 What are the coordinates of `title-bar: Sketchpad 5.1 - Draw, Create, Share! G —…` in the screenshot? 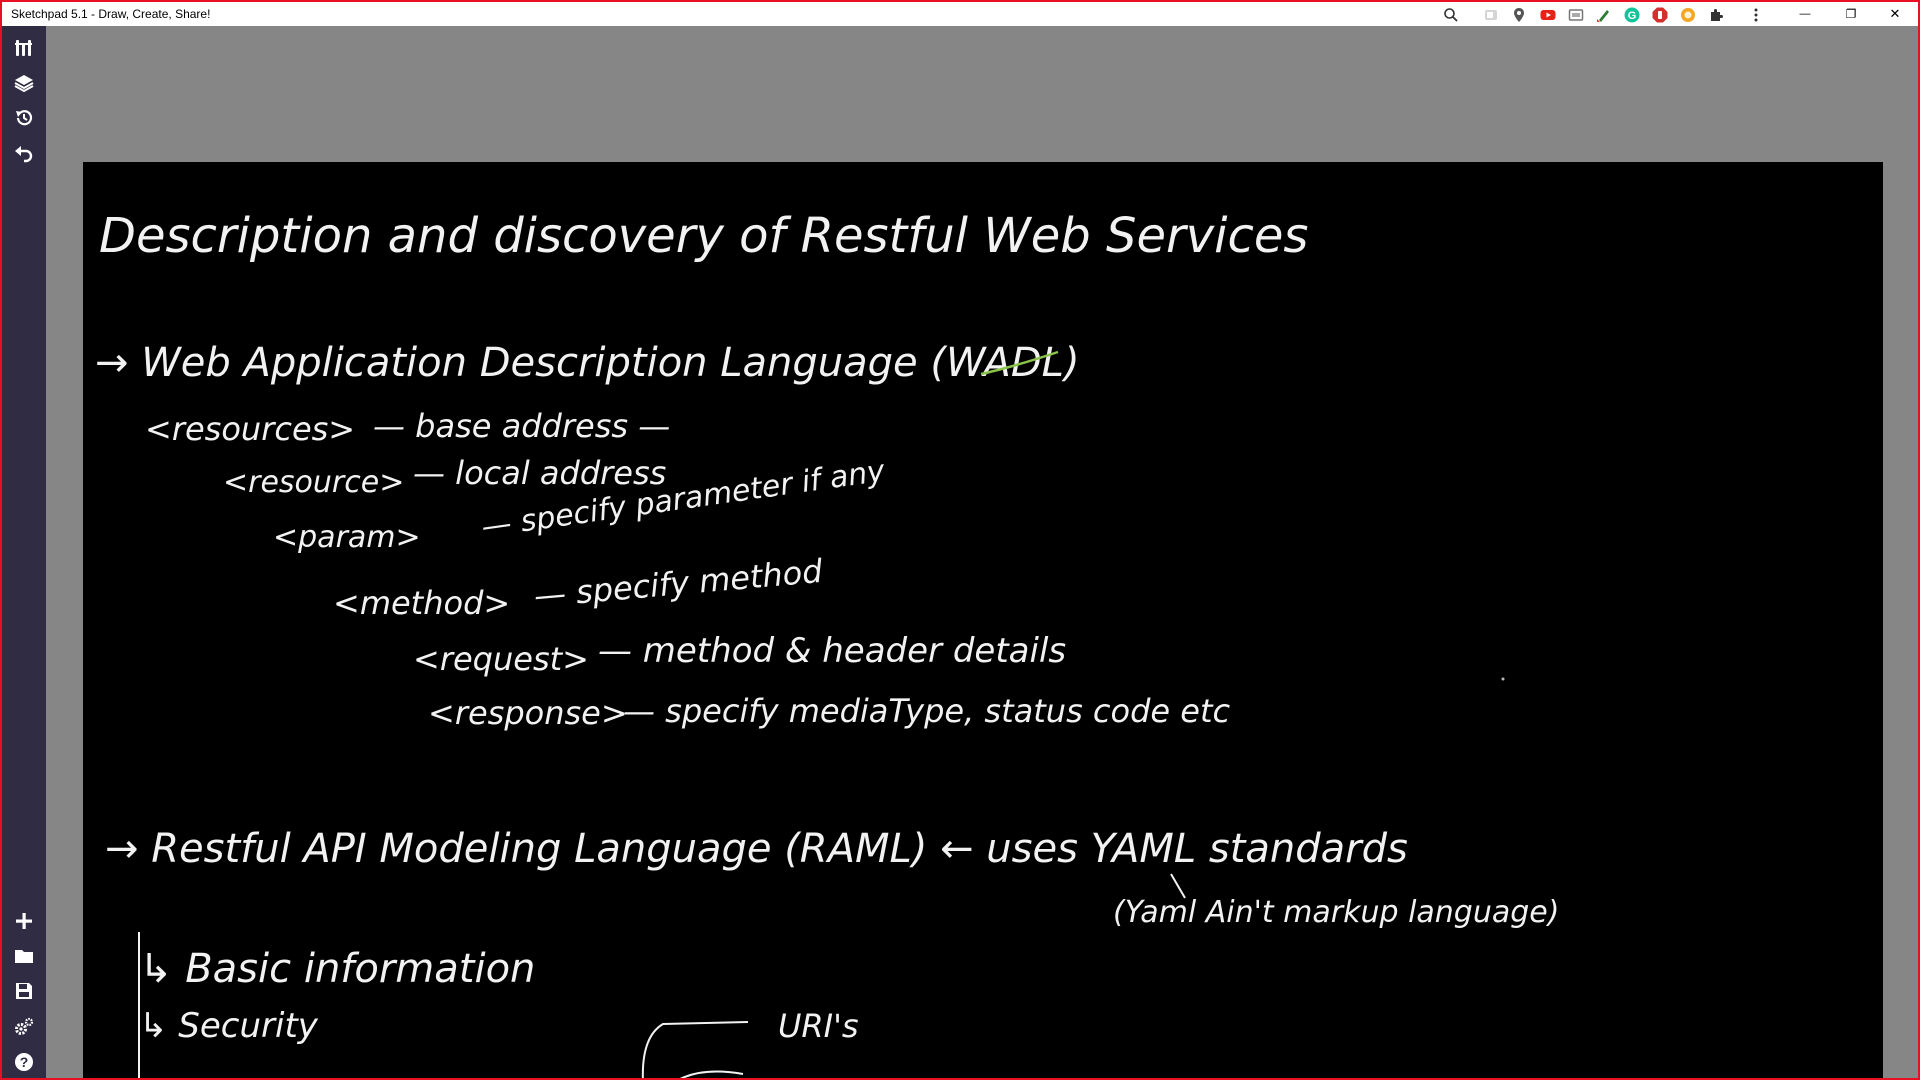 It's located at (960, 14).